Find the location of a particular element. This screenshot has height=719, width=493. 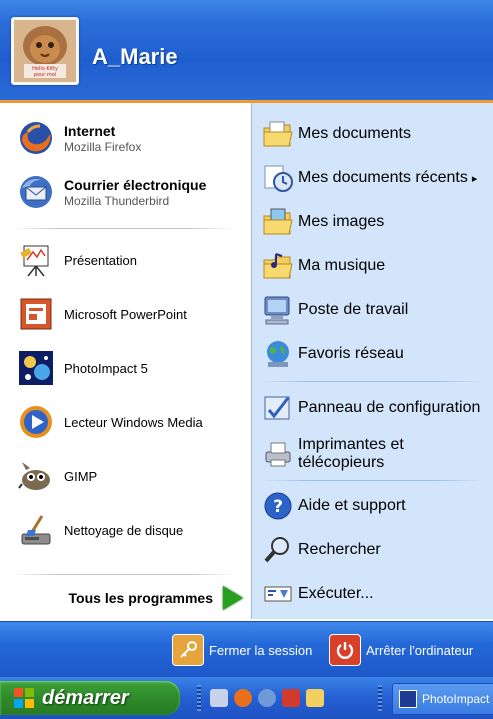

program-disk-cleanup: Nettoyage de disque is located at coordinates (100, 530).